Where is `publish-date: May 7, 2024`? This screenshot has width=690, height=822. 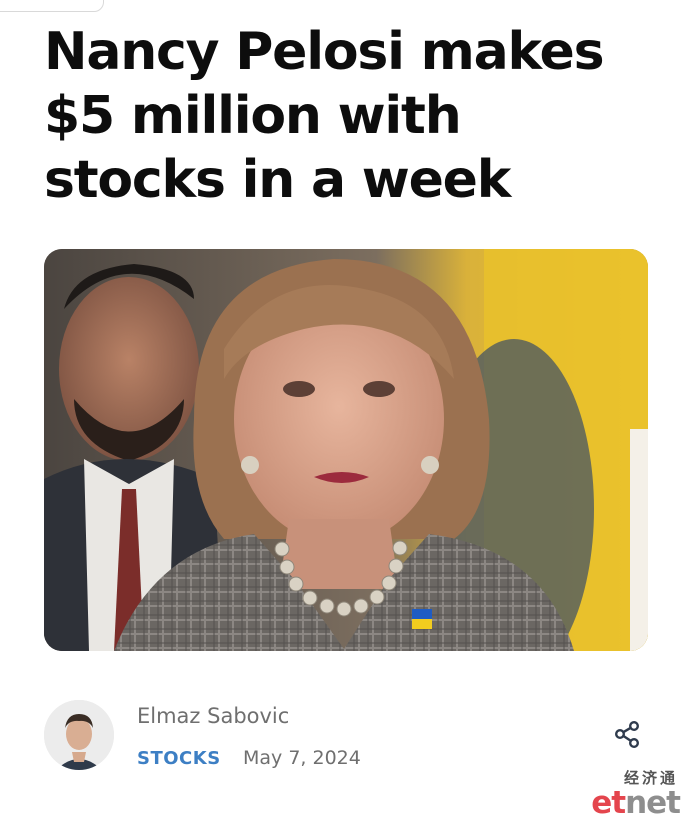 publish-date: May 7, 2024 is located at coordinates (302, 758).